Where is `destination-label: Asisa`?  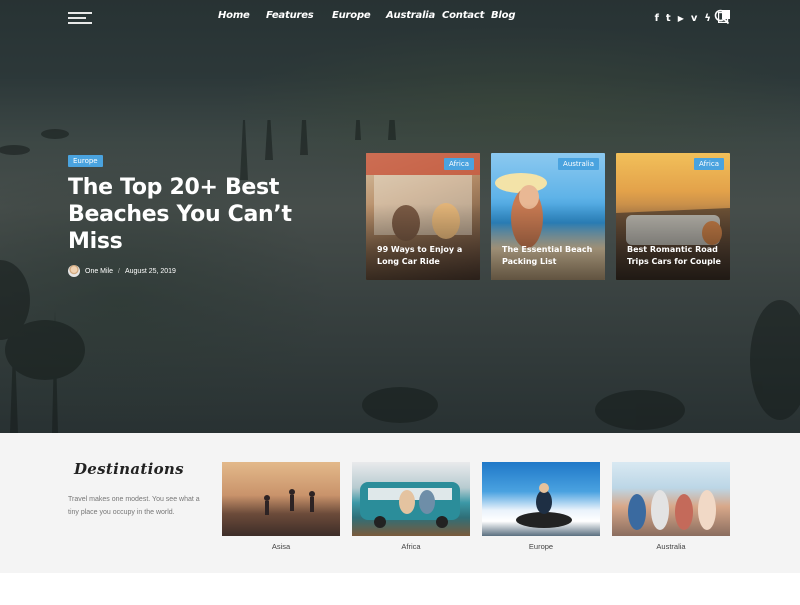
destination-label: Asisa is located at coordinates (281, 546).